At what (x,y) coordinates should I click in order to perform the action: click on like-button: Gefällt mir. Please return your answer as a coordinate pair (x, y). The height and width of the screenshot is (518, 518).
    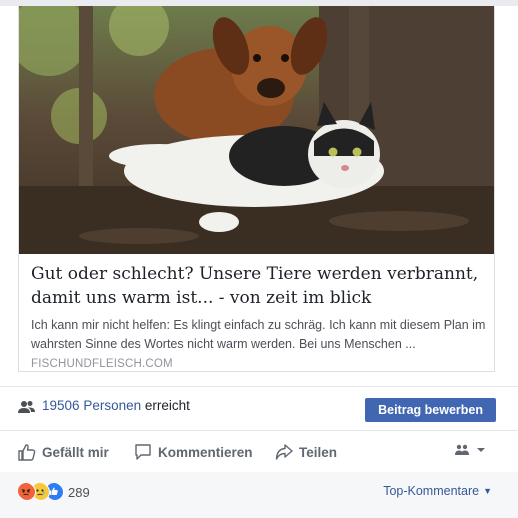
    Looking at the image, I should click on (63, 452).